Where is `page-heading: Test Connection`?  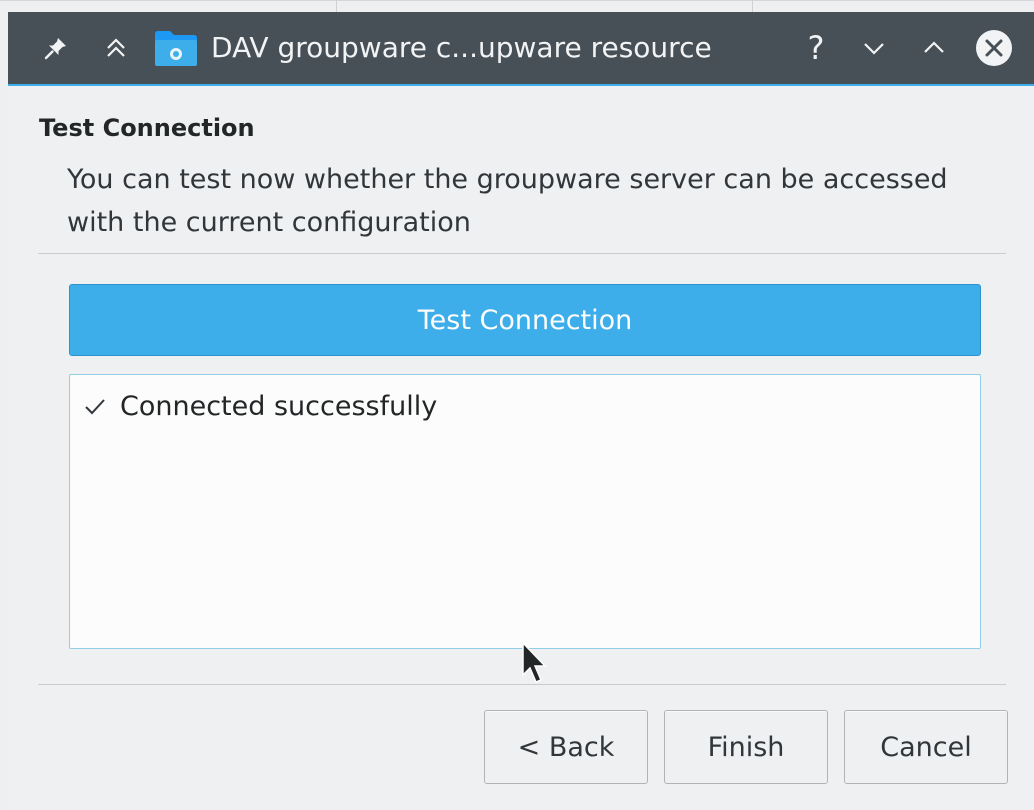
page-heading: Test Connection is located at coordinates (147, 128).